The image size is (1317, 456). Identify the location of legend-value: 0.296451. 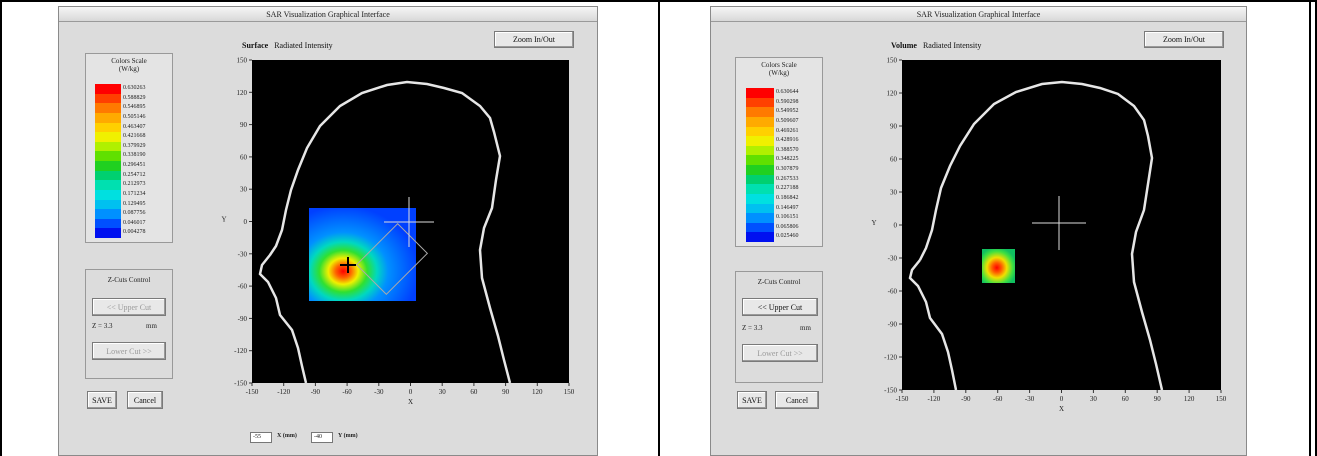
(134, 165).